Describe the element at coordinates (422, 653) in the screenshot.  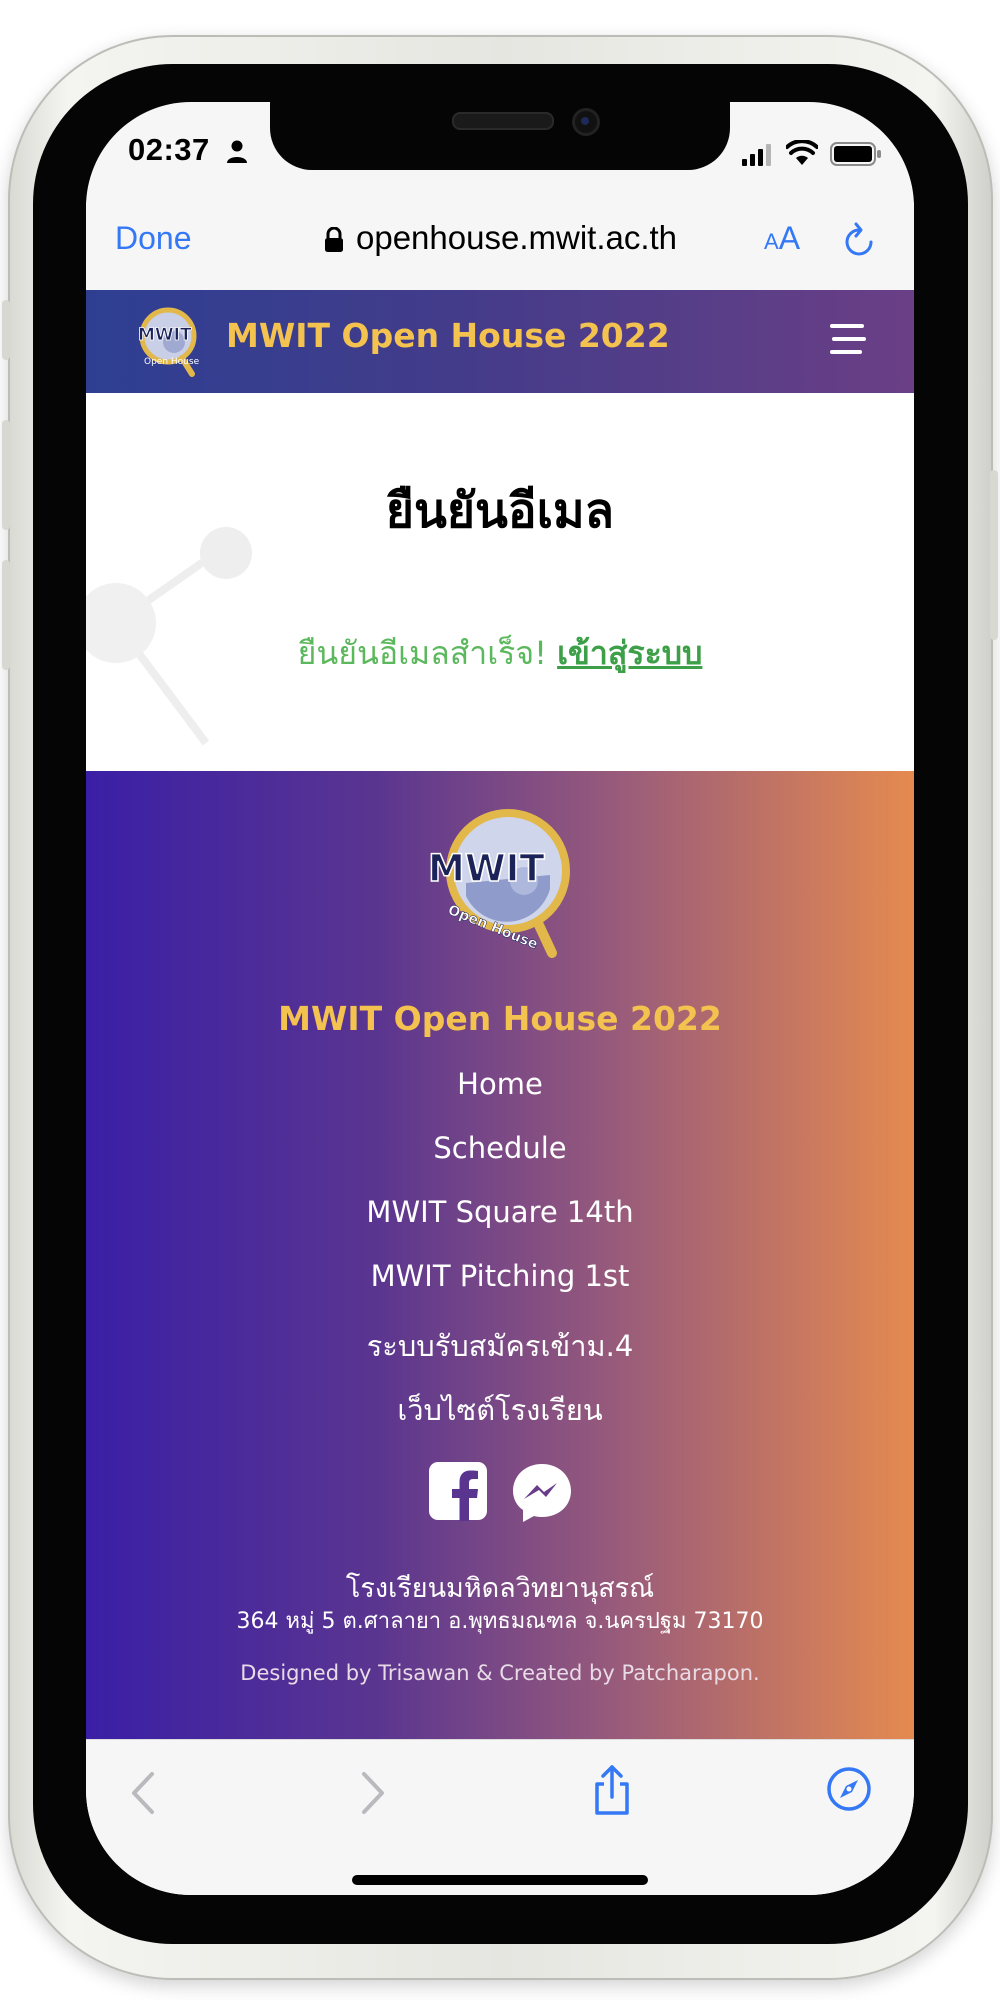
I see `success-text: ยืนยันอีเมลสำเร็จ!` at that location.